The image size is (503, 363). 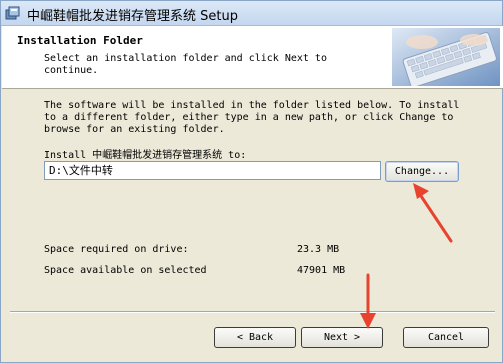 I want to click on cancel-button: Cancel, so click(x=446, y=337).